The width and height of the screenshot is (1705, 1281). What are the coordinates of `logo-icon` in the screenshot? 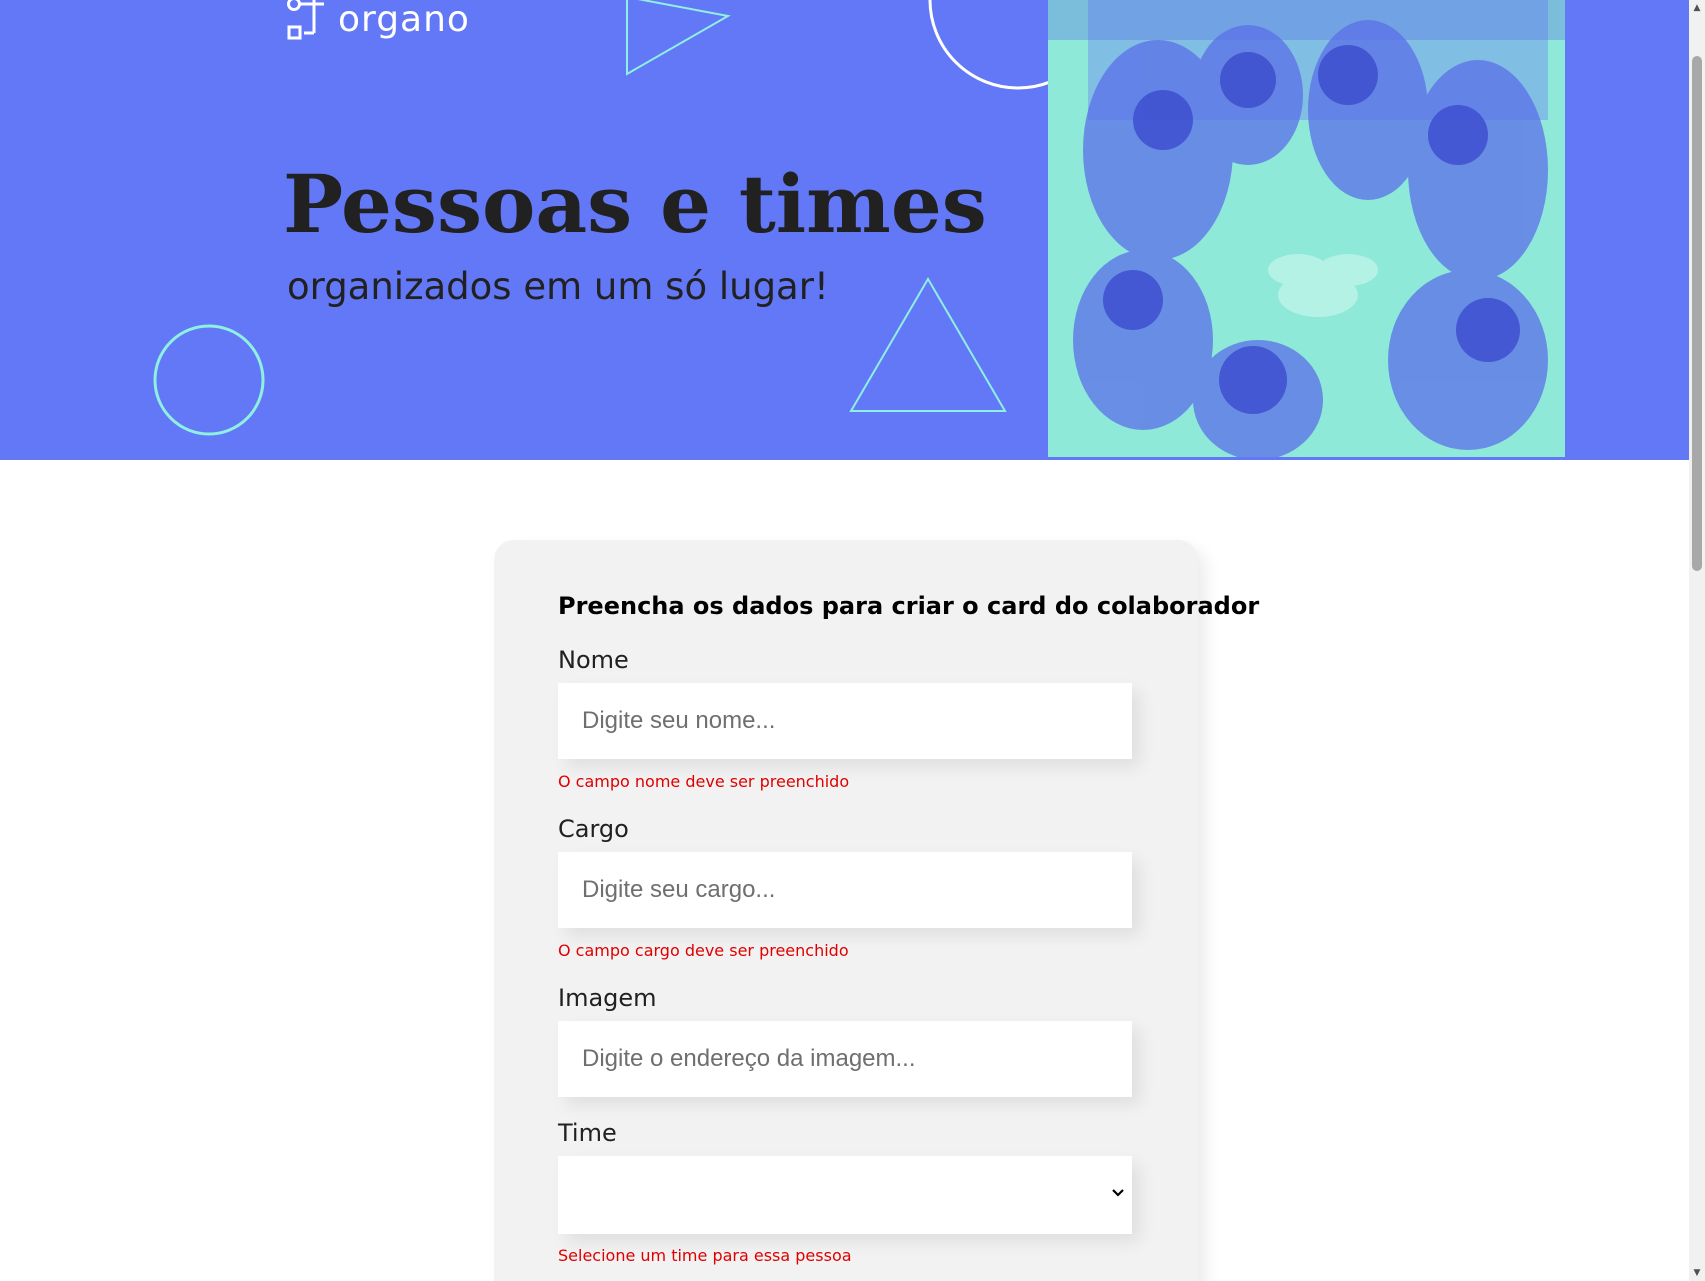 It's located at (305, 20).